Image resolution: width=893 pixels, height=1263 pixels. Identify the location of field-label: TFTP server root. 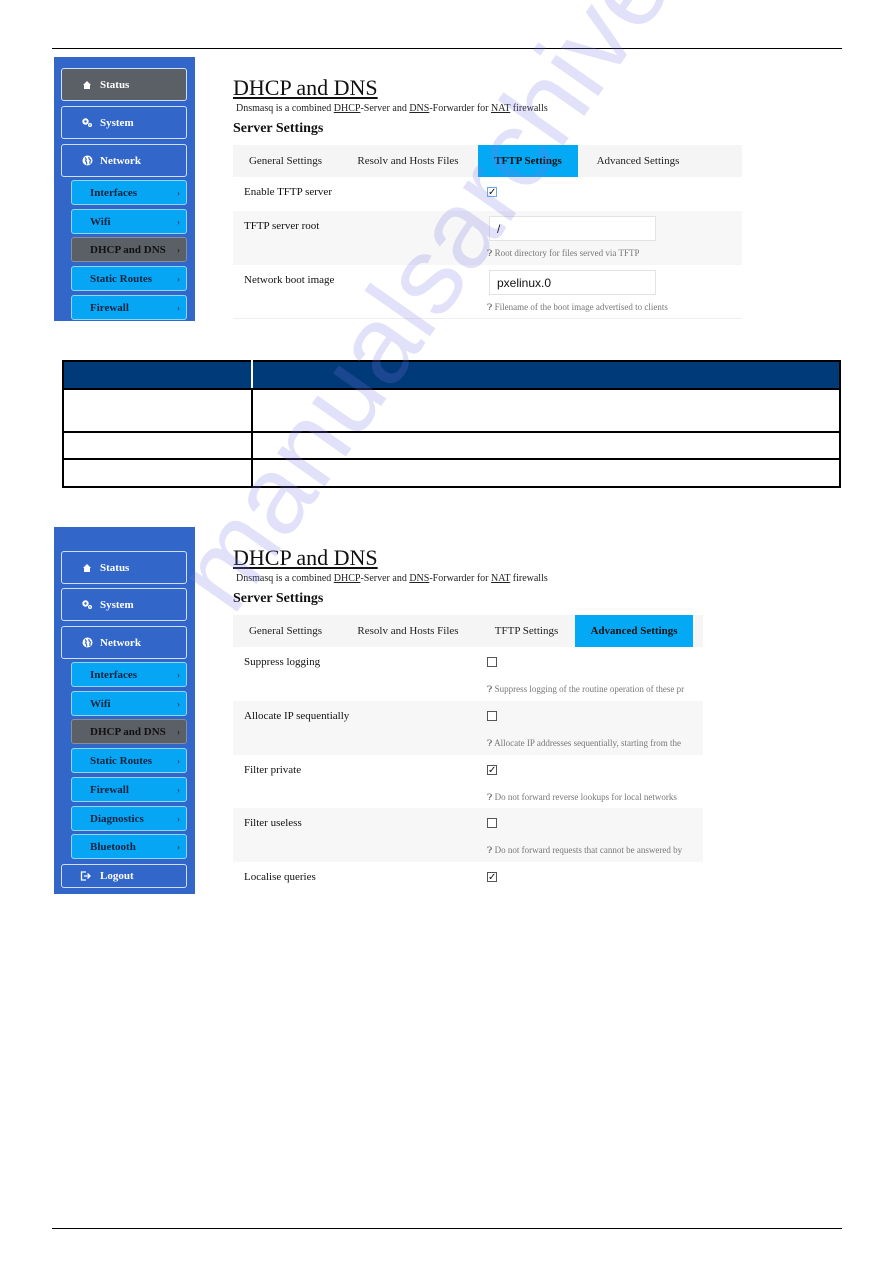
(282, 226).